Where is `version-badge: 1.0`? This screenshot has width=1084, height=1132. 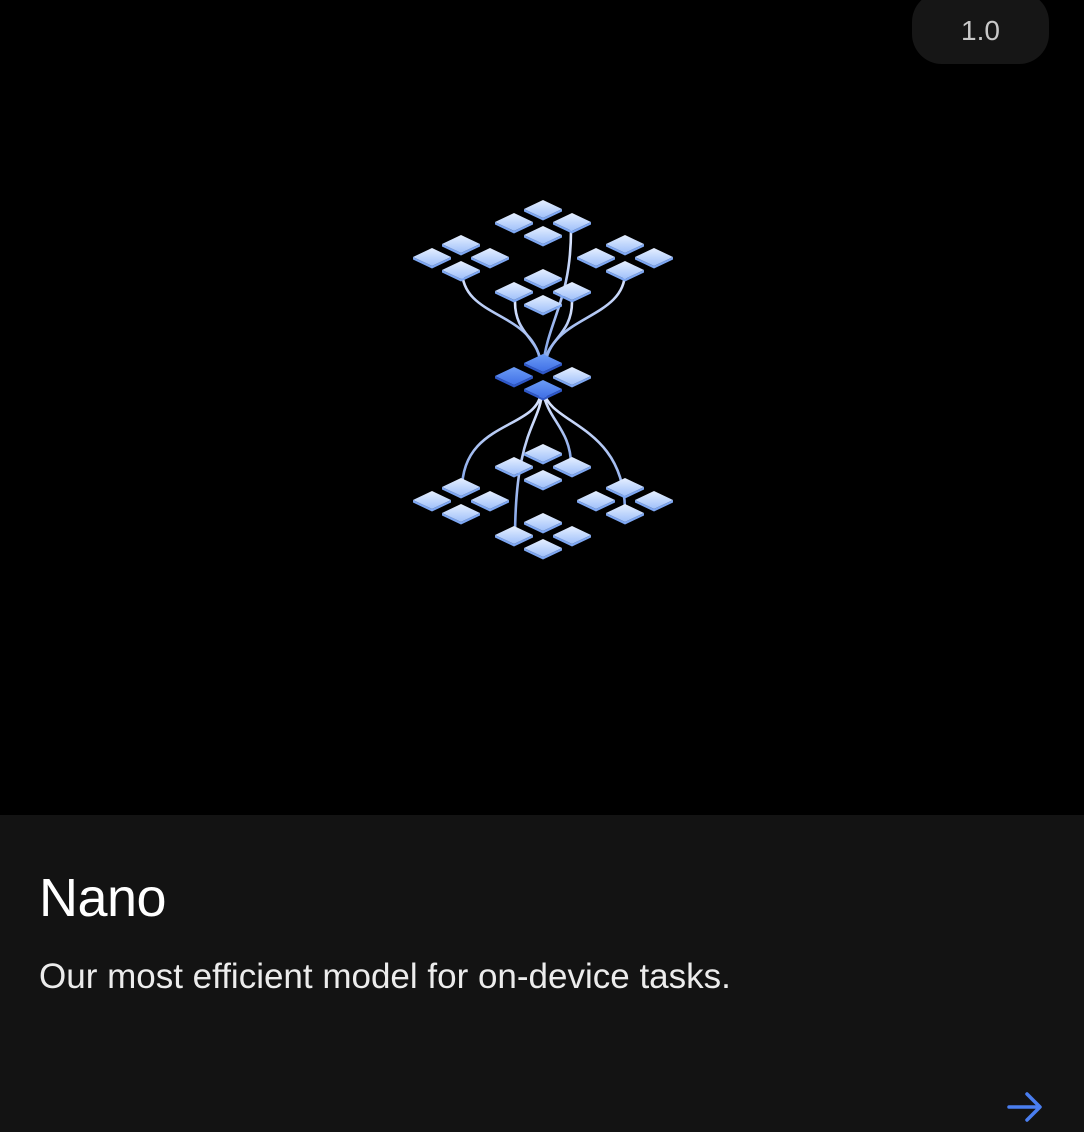 version-badge: 1.0 is located at coordinates (980, 32).